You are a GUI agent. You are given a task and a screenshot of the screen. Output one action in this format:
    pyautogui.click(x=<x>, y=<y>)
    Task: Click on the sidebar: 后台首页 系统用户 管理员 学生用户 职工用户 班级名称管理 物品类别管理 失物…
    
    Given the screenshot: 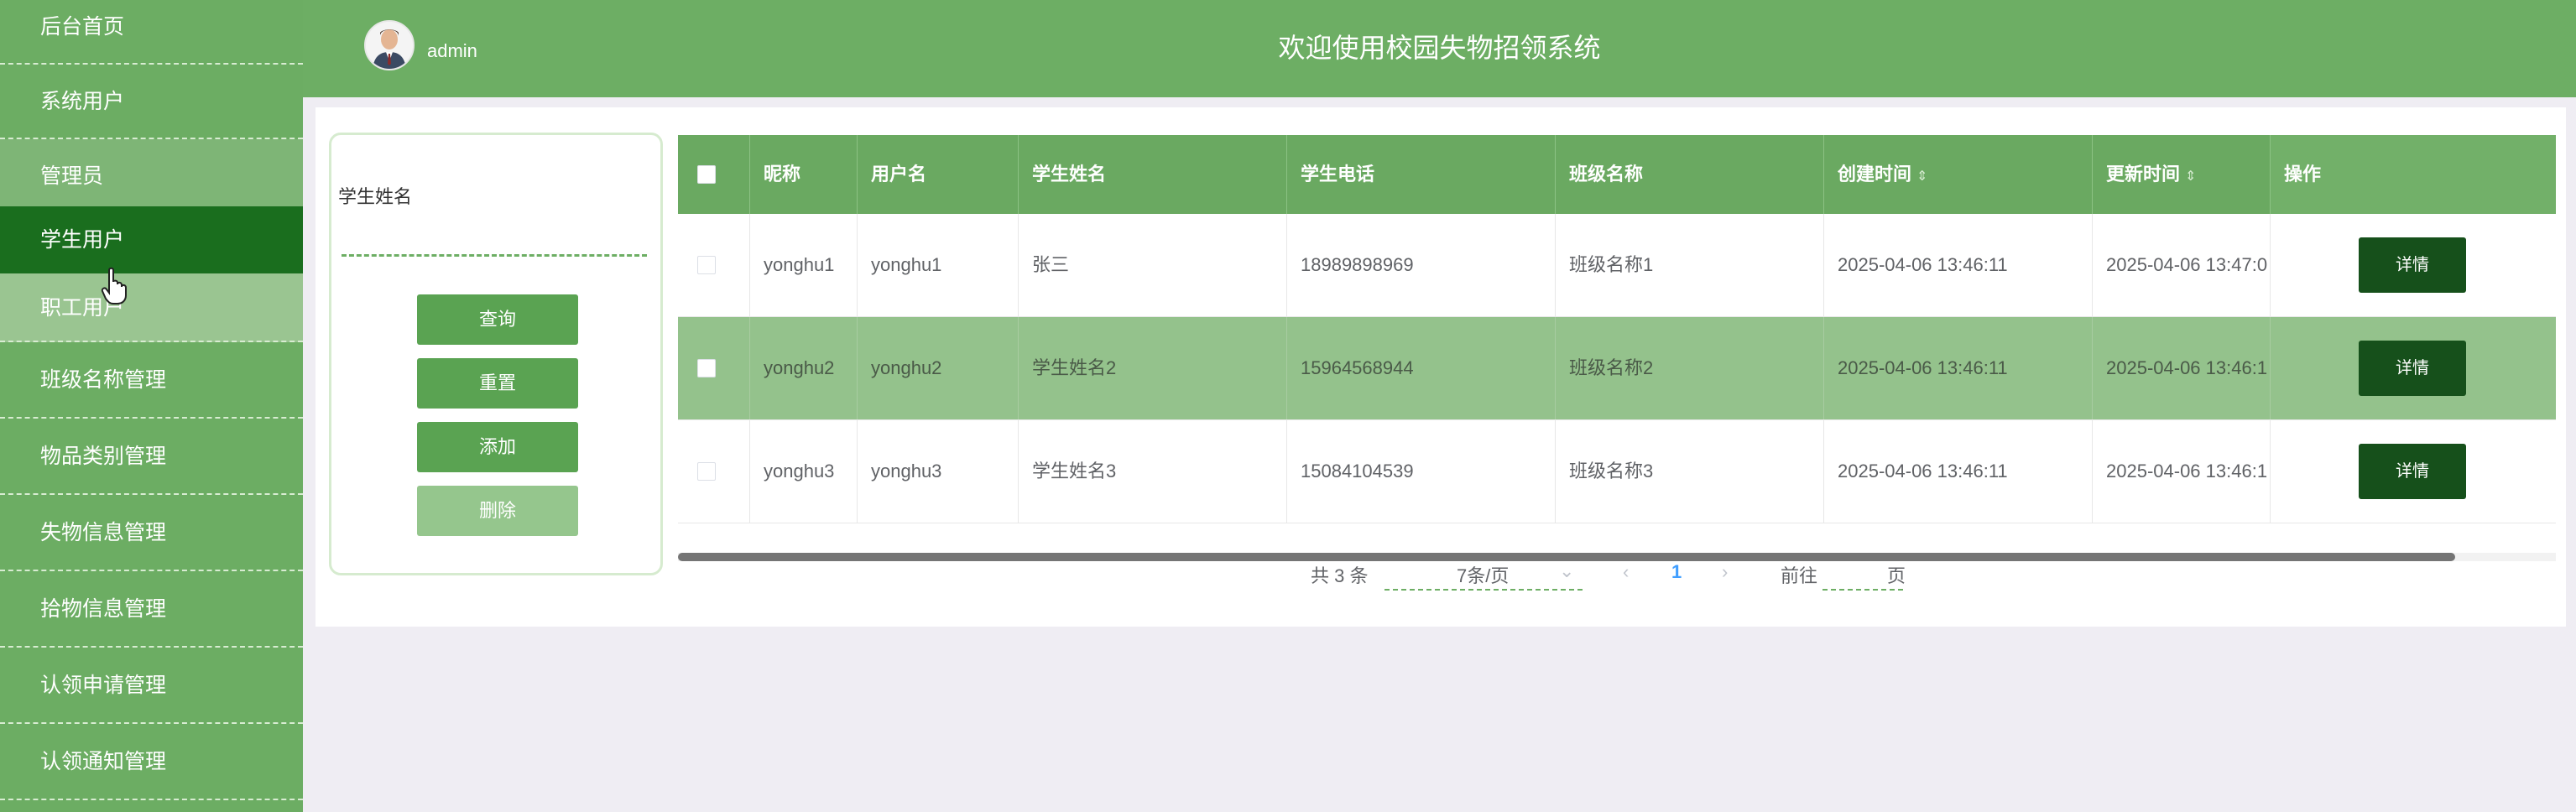 What is the action you would take?
    pyautogui.click(x=151, y=406)
    